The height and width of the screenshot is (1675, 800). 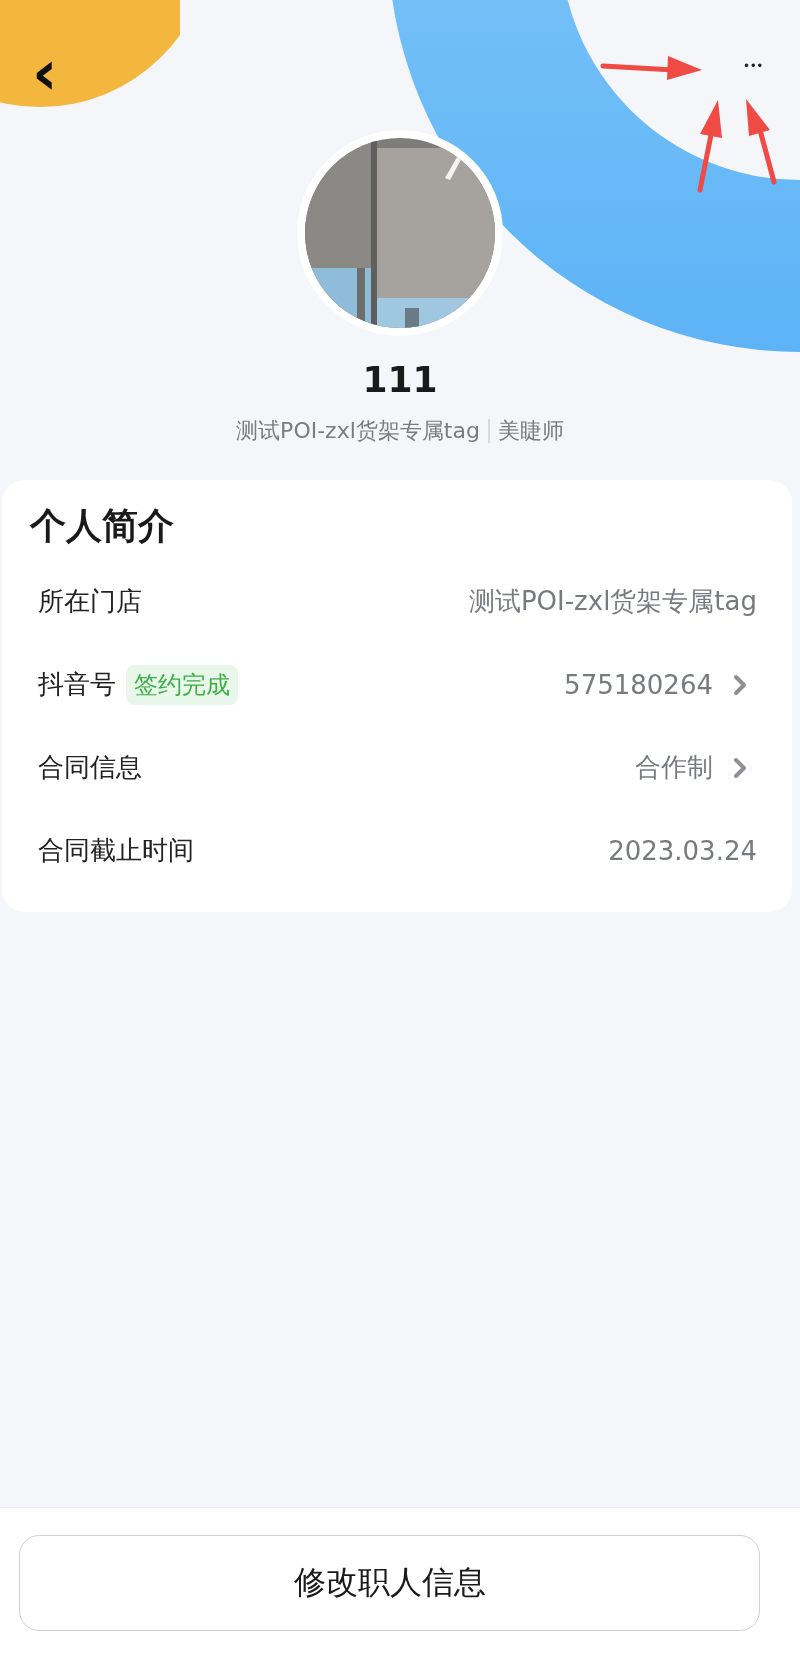 I want to click on status-badge: 签约完成, so click(x=182, y=684).